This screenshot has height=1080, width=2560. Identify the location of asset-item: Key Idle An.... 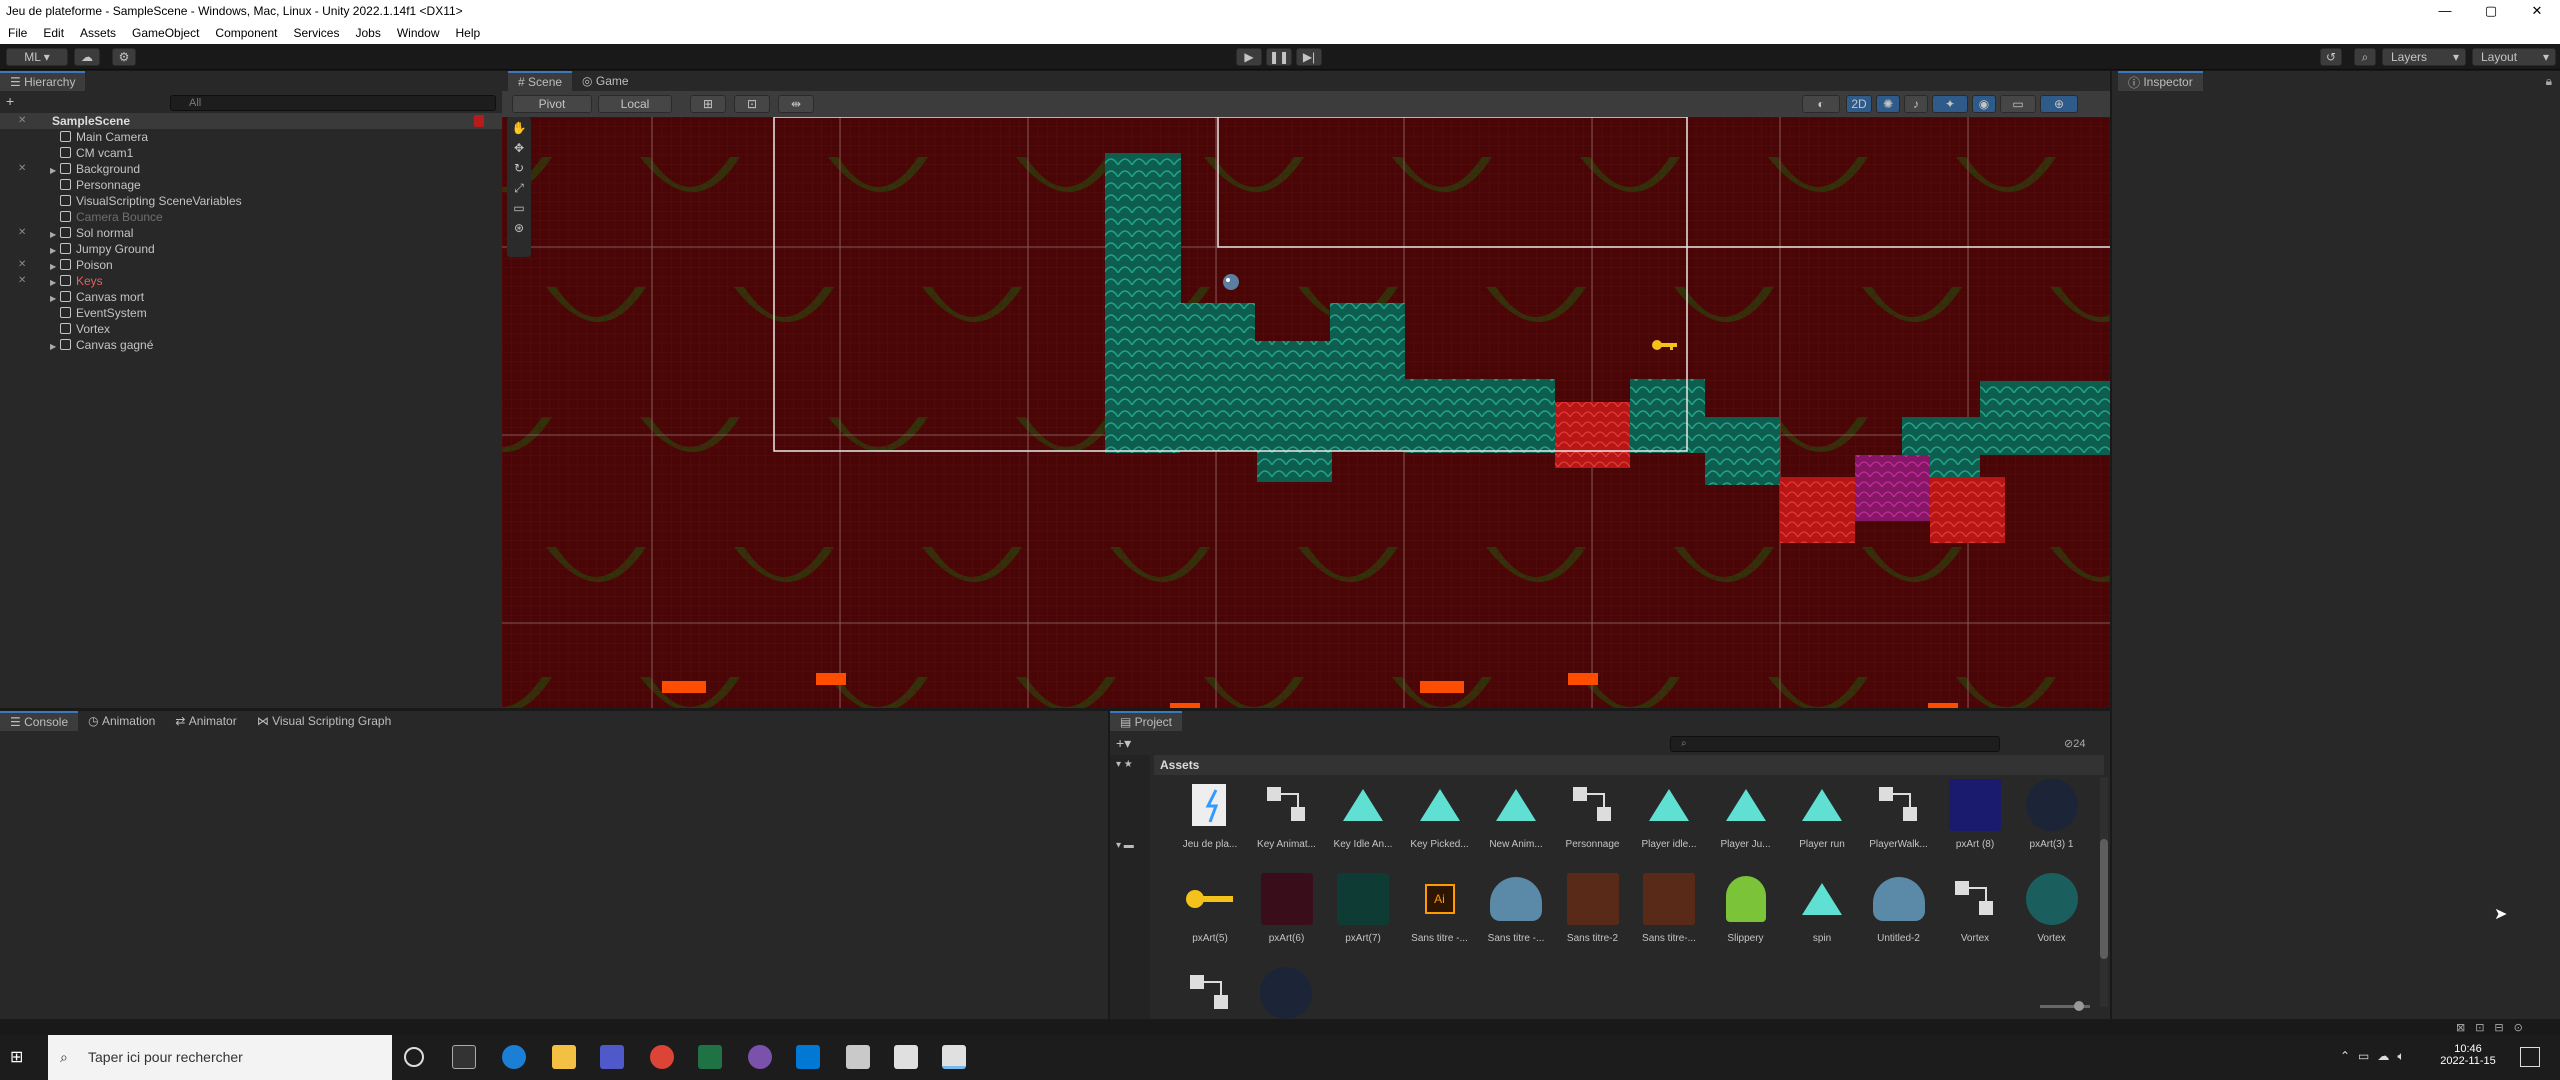
(1363, 813).